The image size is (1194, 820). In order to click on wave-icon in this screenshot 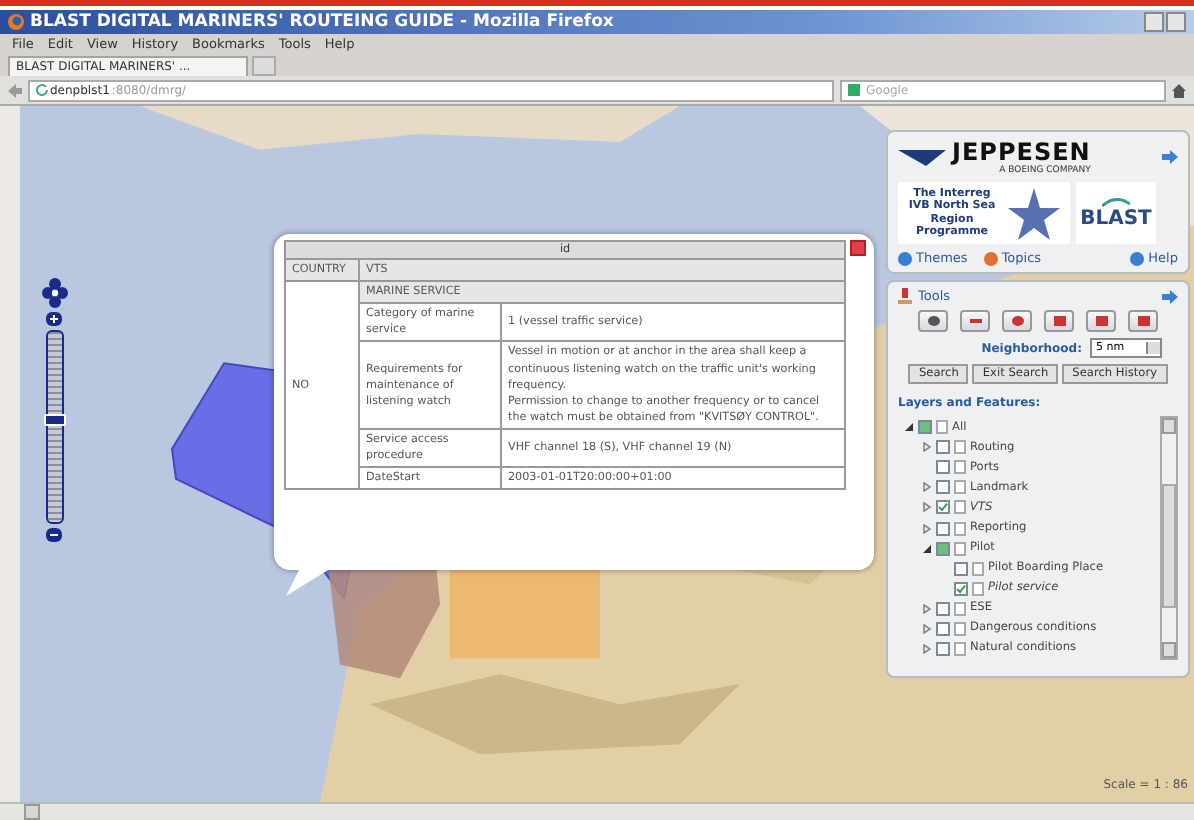, I will do `click(1116, 202)`.